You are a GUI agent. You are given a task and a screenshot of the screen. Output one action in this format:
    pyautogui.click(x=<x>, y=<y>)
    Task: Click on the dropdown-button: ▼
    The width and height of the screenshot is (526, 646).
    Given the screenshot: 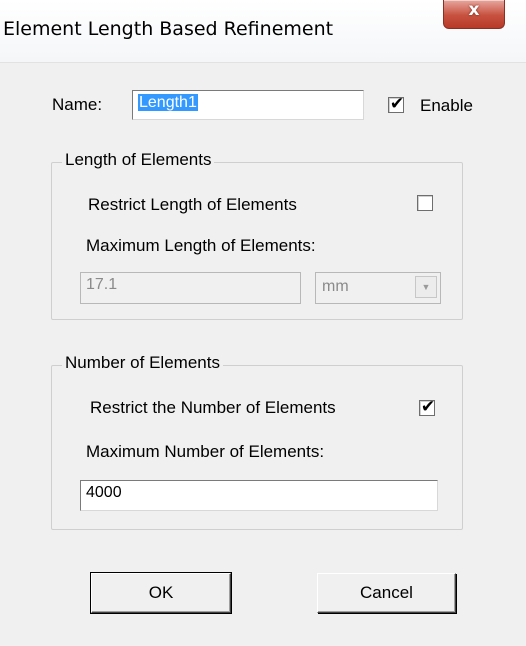 What is the action you would take?
    pyautogui.click(x=426, y=287)
    